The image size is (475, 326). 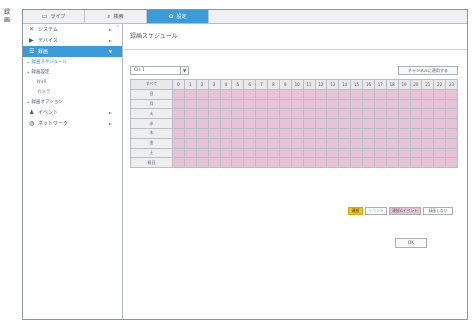 I want to click on hour-header: 11, so click(x=309, y=84).